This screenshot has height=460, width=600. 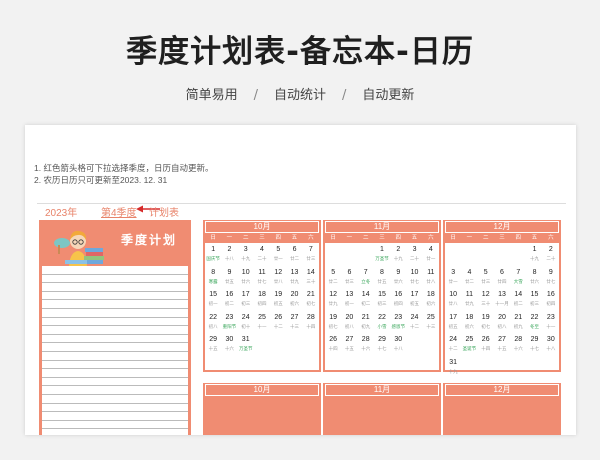 What do you see at coordinates (213, 322) in the screenshot?
I see `day-cell: 22 初八` at bounding box center [213, 322].